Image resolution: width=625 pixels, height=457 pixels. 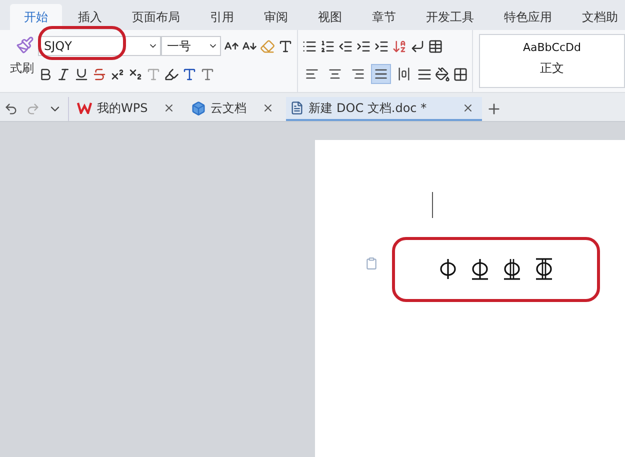 What do you see at coordinates (432, 205) in the screenshot?
I see `text-cursor` at bounding box center [432, 205].